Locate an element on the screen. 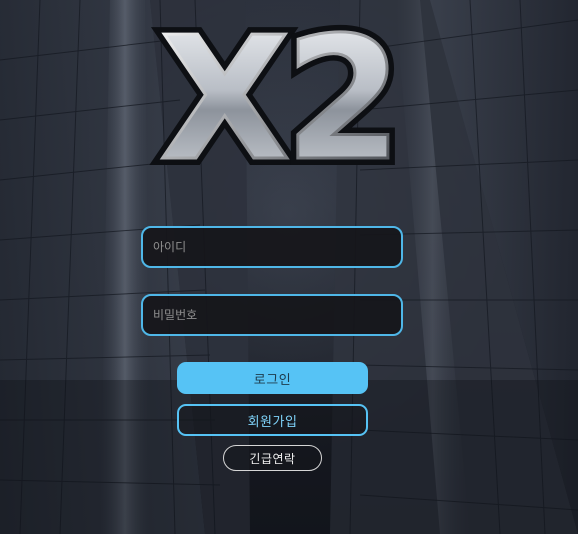 This screenshot has height=534, width=578. login-button: 로그인 is located at coordinates (272, 378).